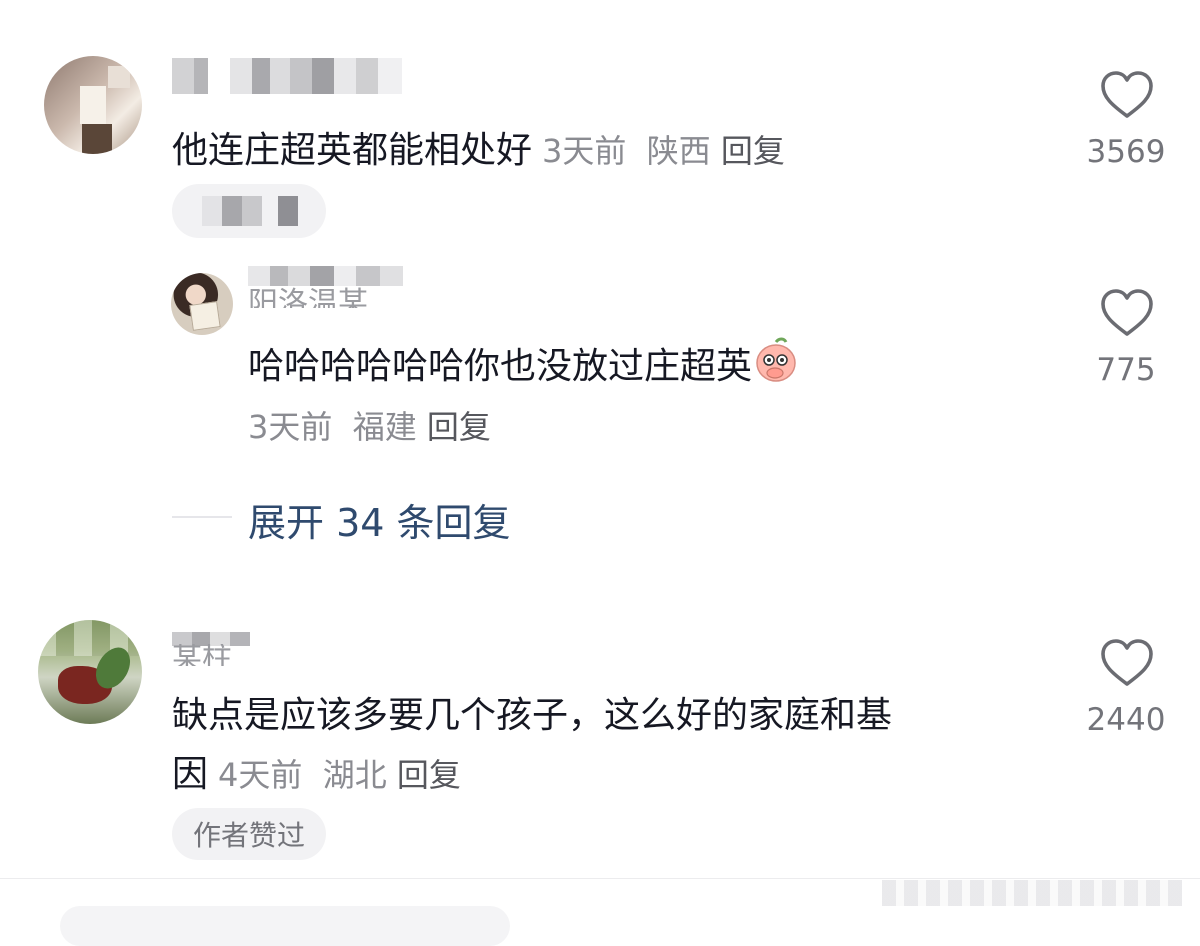 This screenshot has height=946, width=1200. What do you see at coordinates (379, 519) in the screenshot?
I see `expand-replies-button: 展开 34 条回复` at bounding box center [379, 519].